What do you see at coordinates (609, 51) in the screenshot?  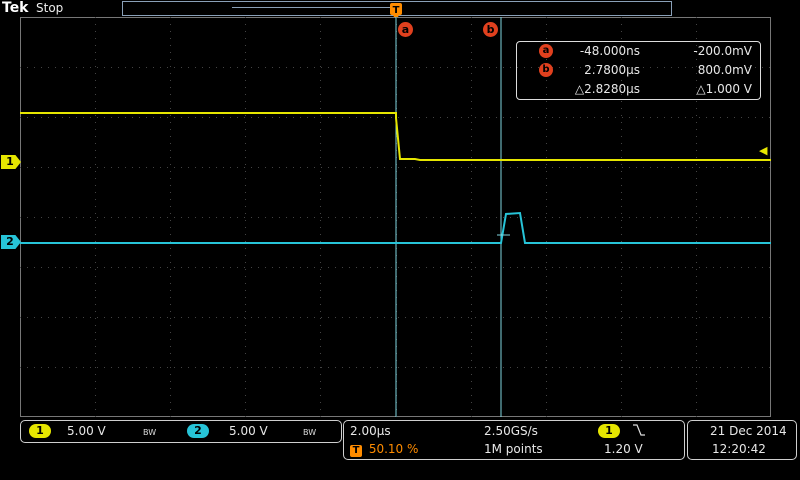 I see `readout-a-time: -48.000ns` at bounding box center [609, 51].